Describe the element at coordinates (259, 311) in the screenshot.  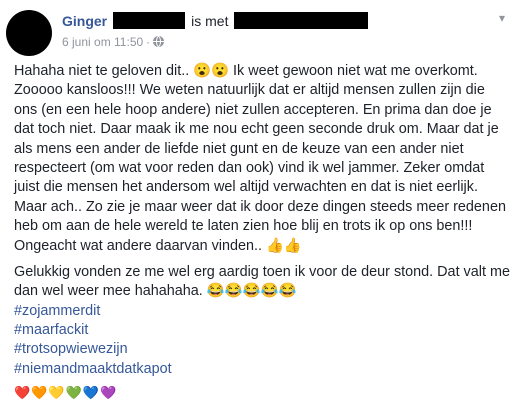
I see `hashtag-link: #zojammerdit` at that location.